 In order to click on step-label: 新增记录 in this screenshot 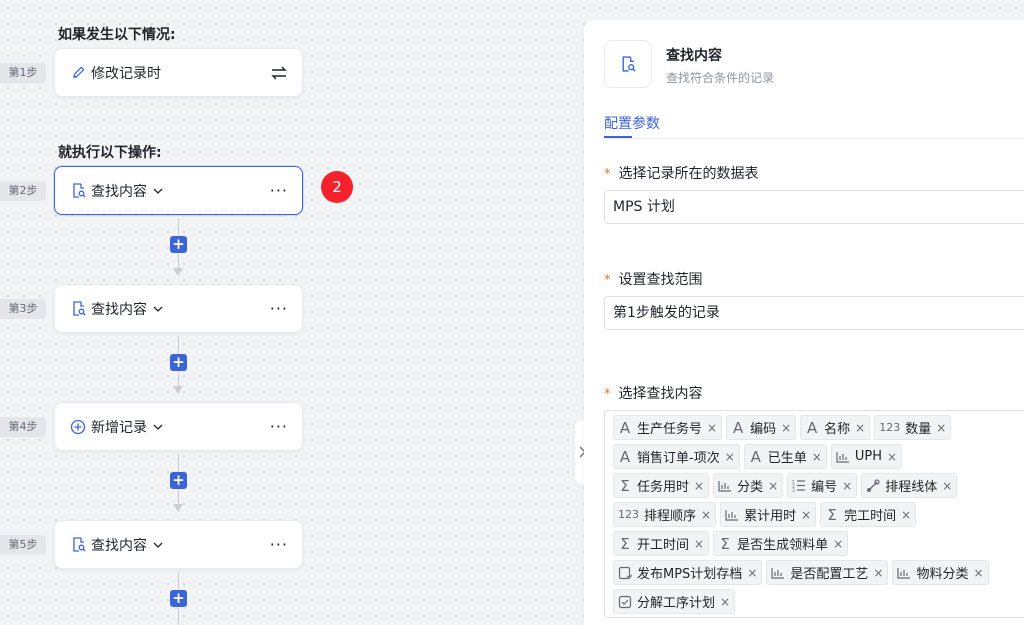, I will do `click(119, 427)`.